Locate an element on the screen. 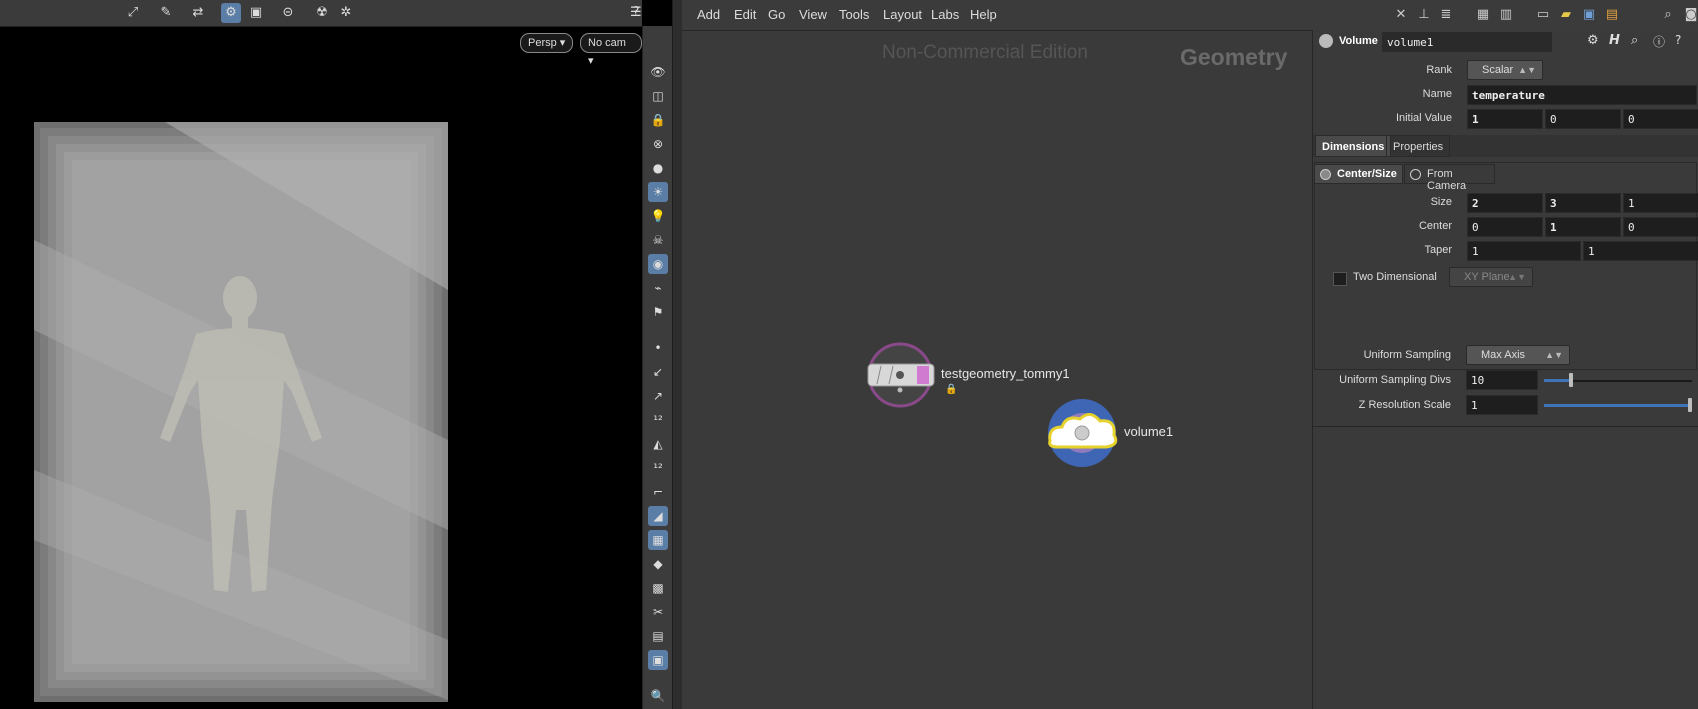  uniform-divs-field: 10 is located at coordinates (1502, 380).